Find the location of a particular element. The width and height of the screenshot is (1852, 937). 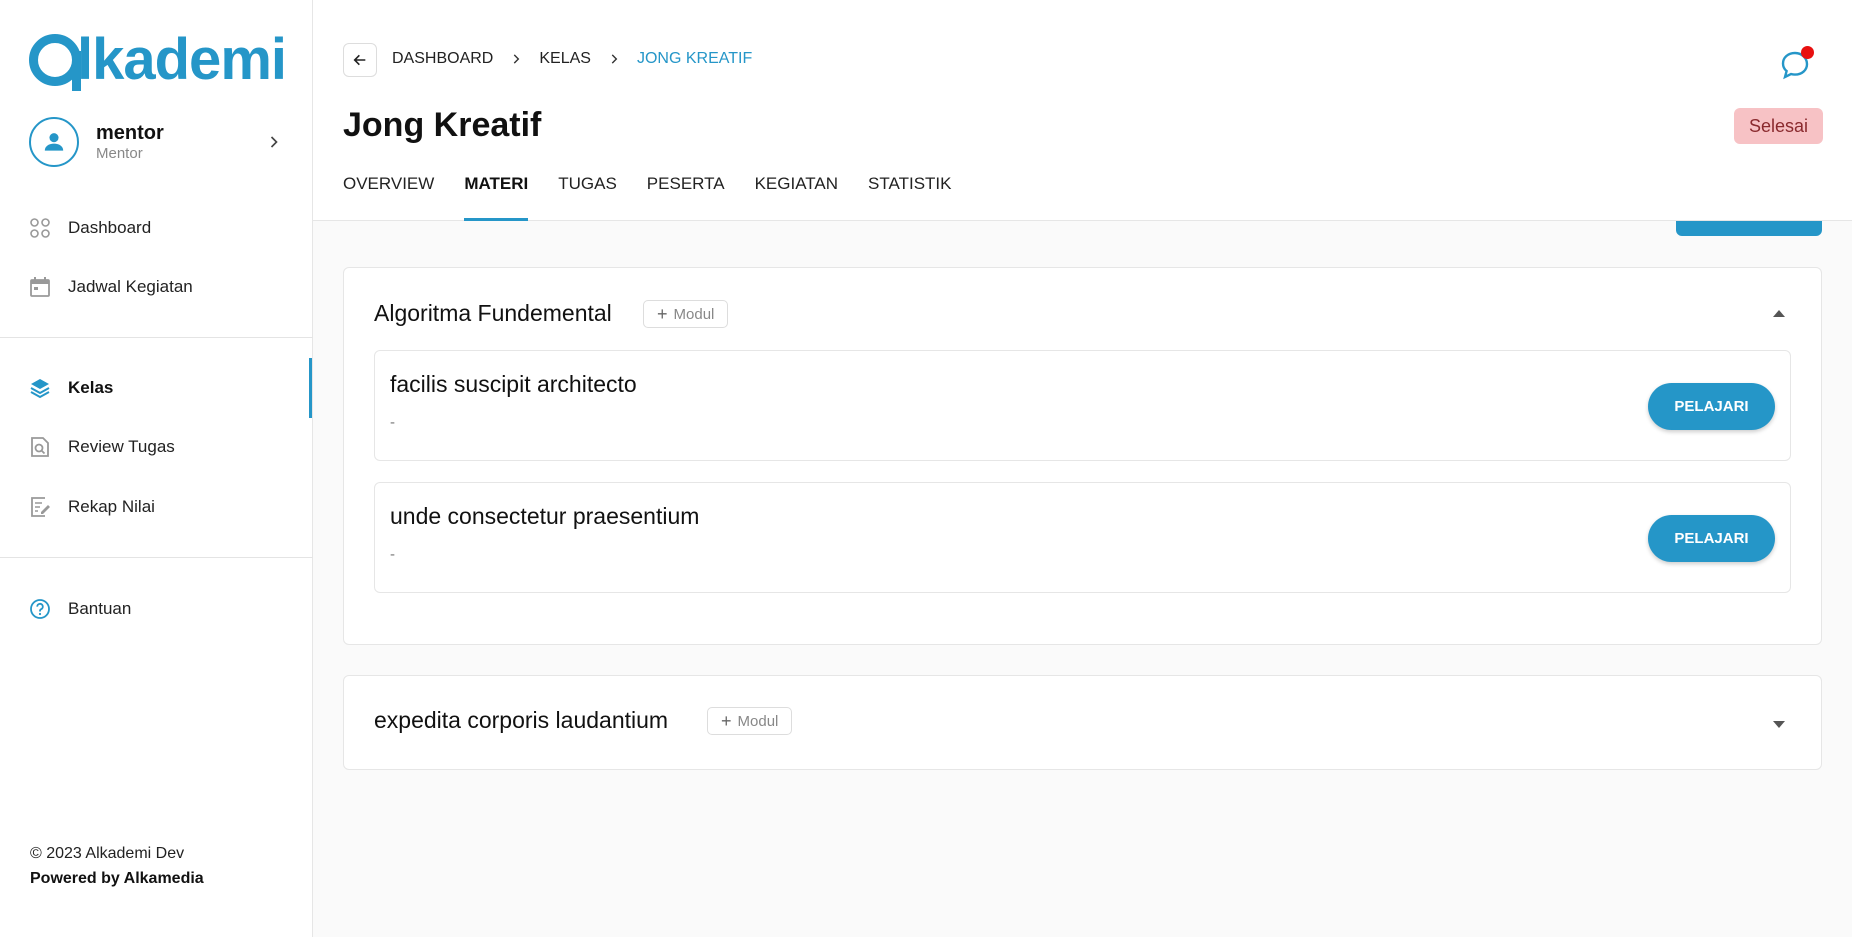

alkademi-logo: lkademi is located at coordinates (158, 59).